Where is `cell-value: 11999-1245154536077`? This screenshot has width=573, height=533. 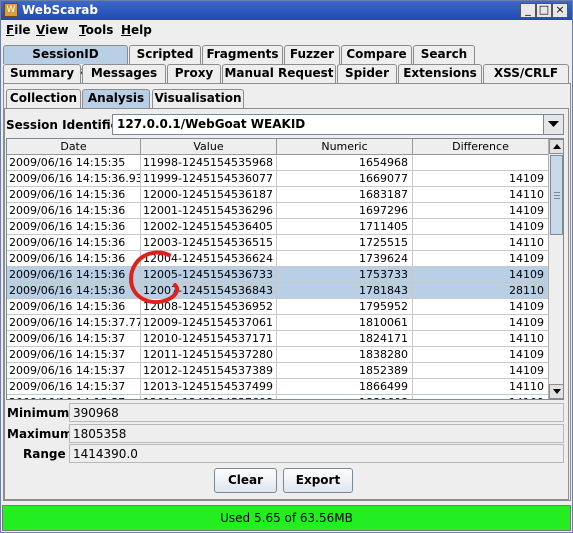 cell-value: 11999-1245154536077 is located at coordinates (209, 179).